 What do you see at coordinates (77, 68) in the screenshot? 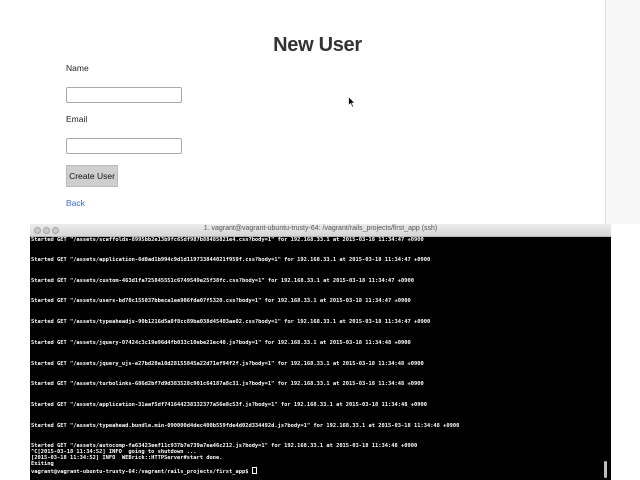
I see `name-label: Name` at bounding box center [77, 68].